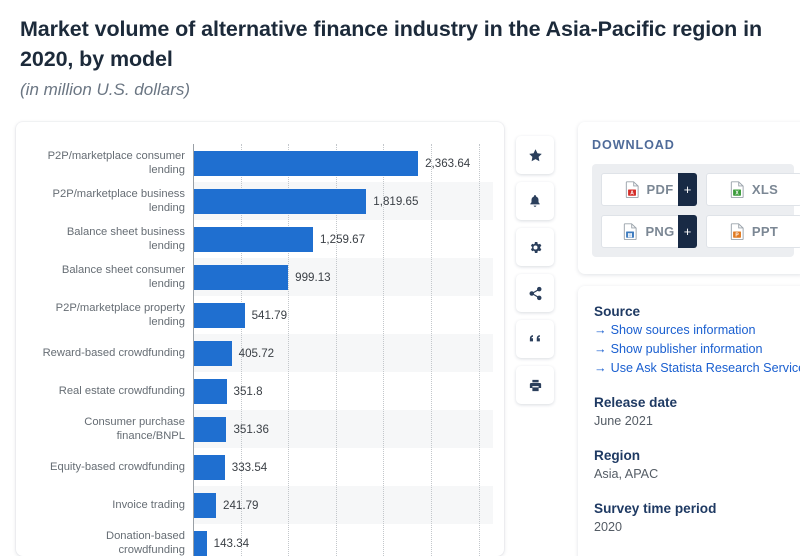 This screenshot has width=800, height=556. Describe the element at coordinates (249, 467) in the screenshot. I see `chart-bar-value-label: 333.54` at that location.